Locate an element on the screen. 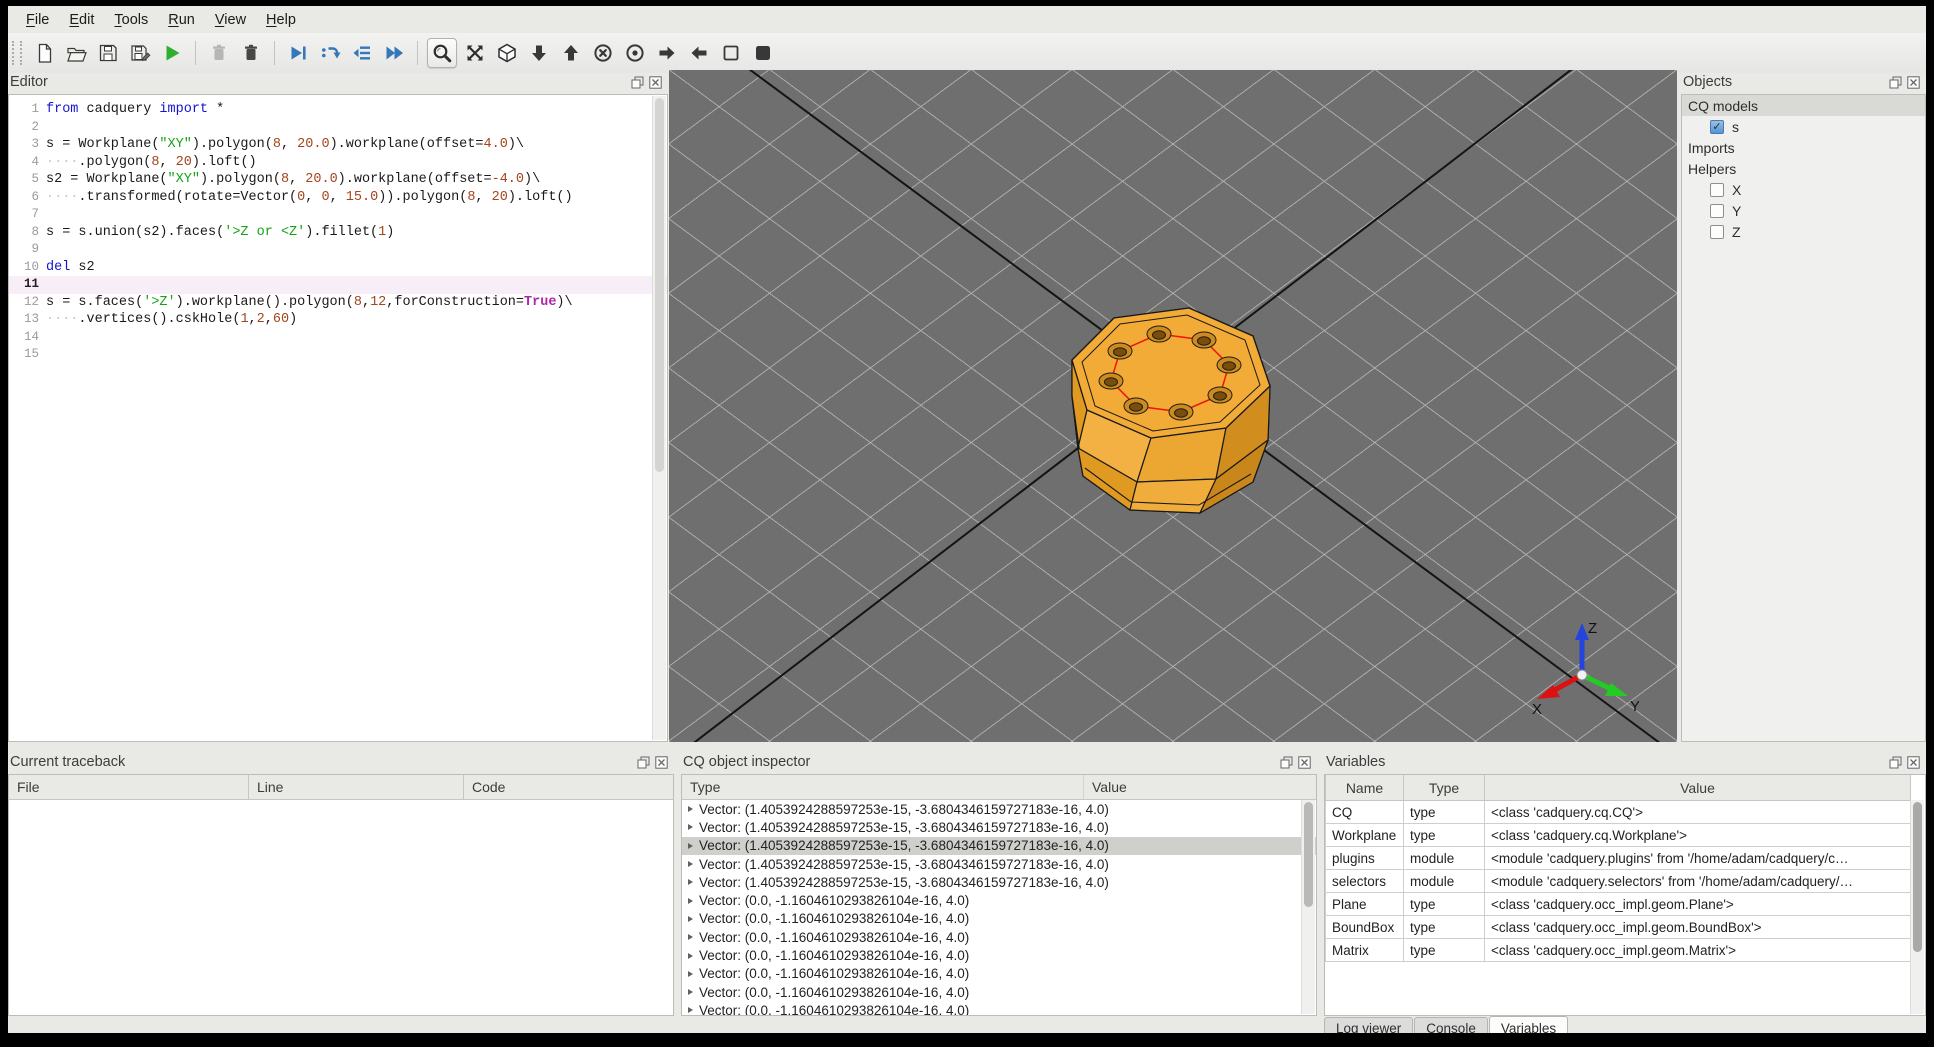  toolbar-grip-handle is located at coordinates (17, 53).